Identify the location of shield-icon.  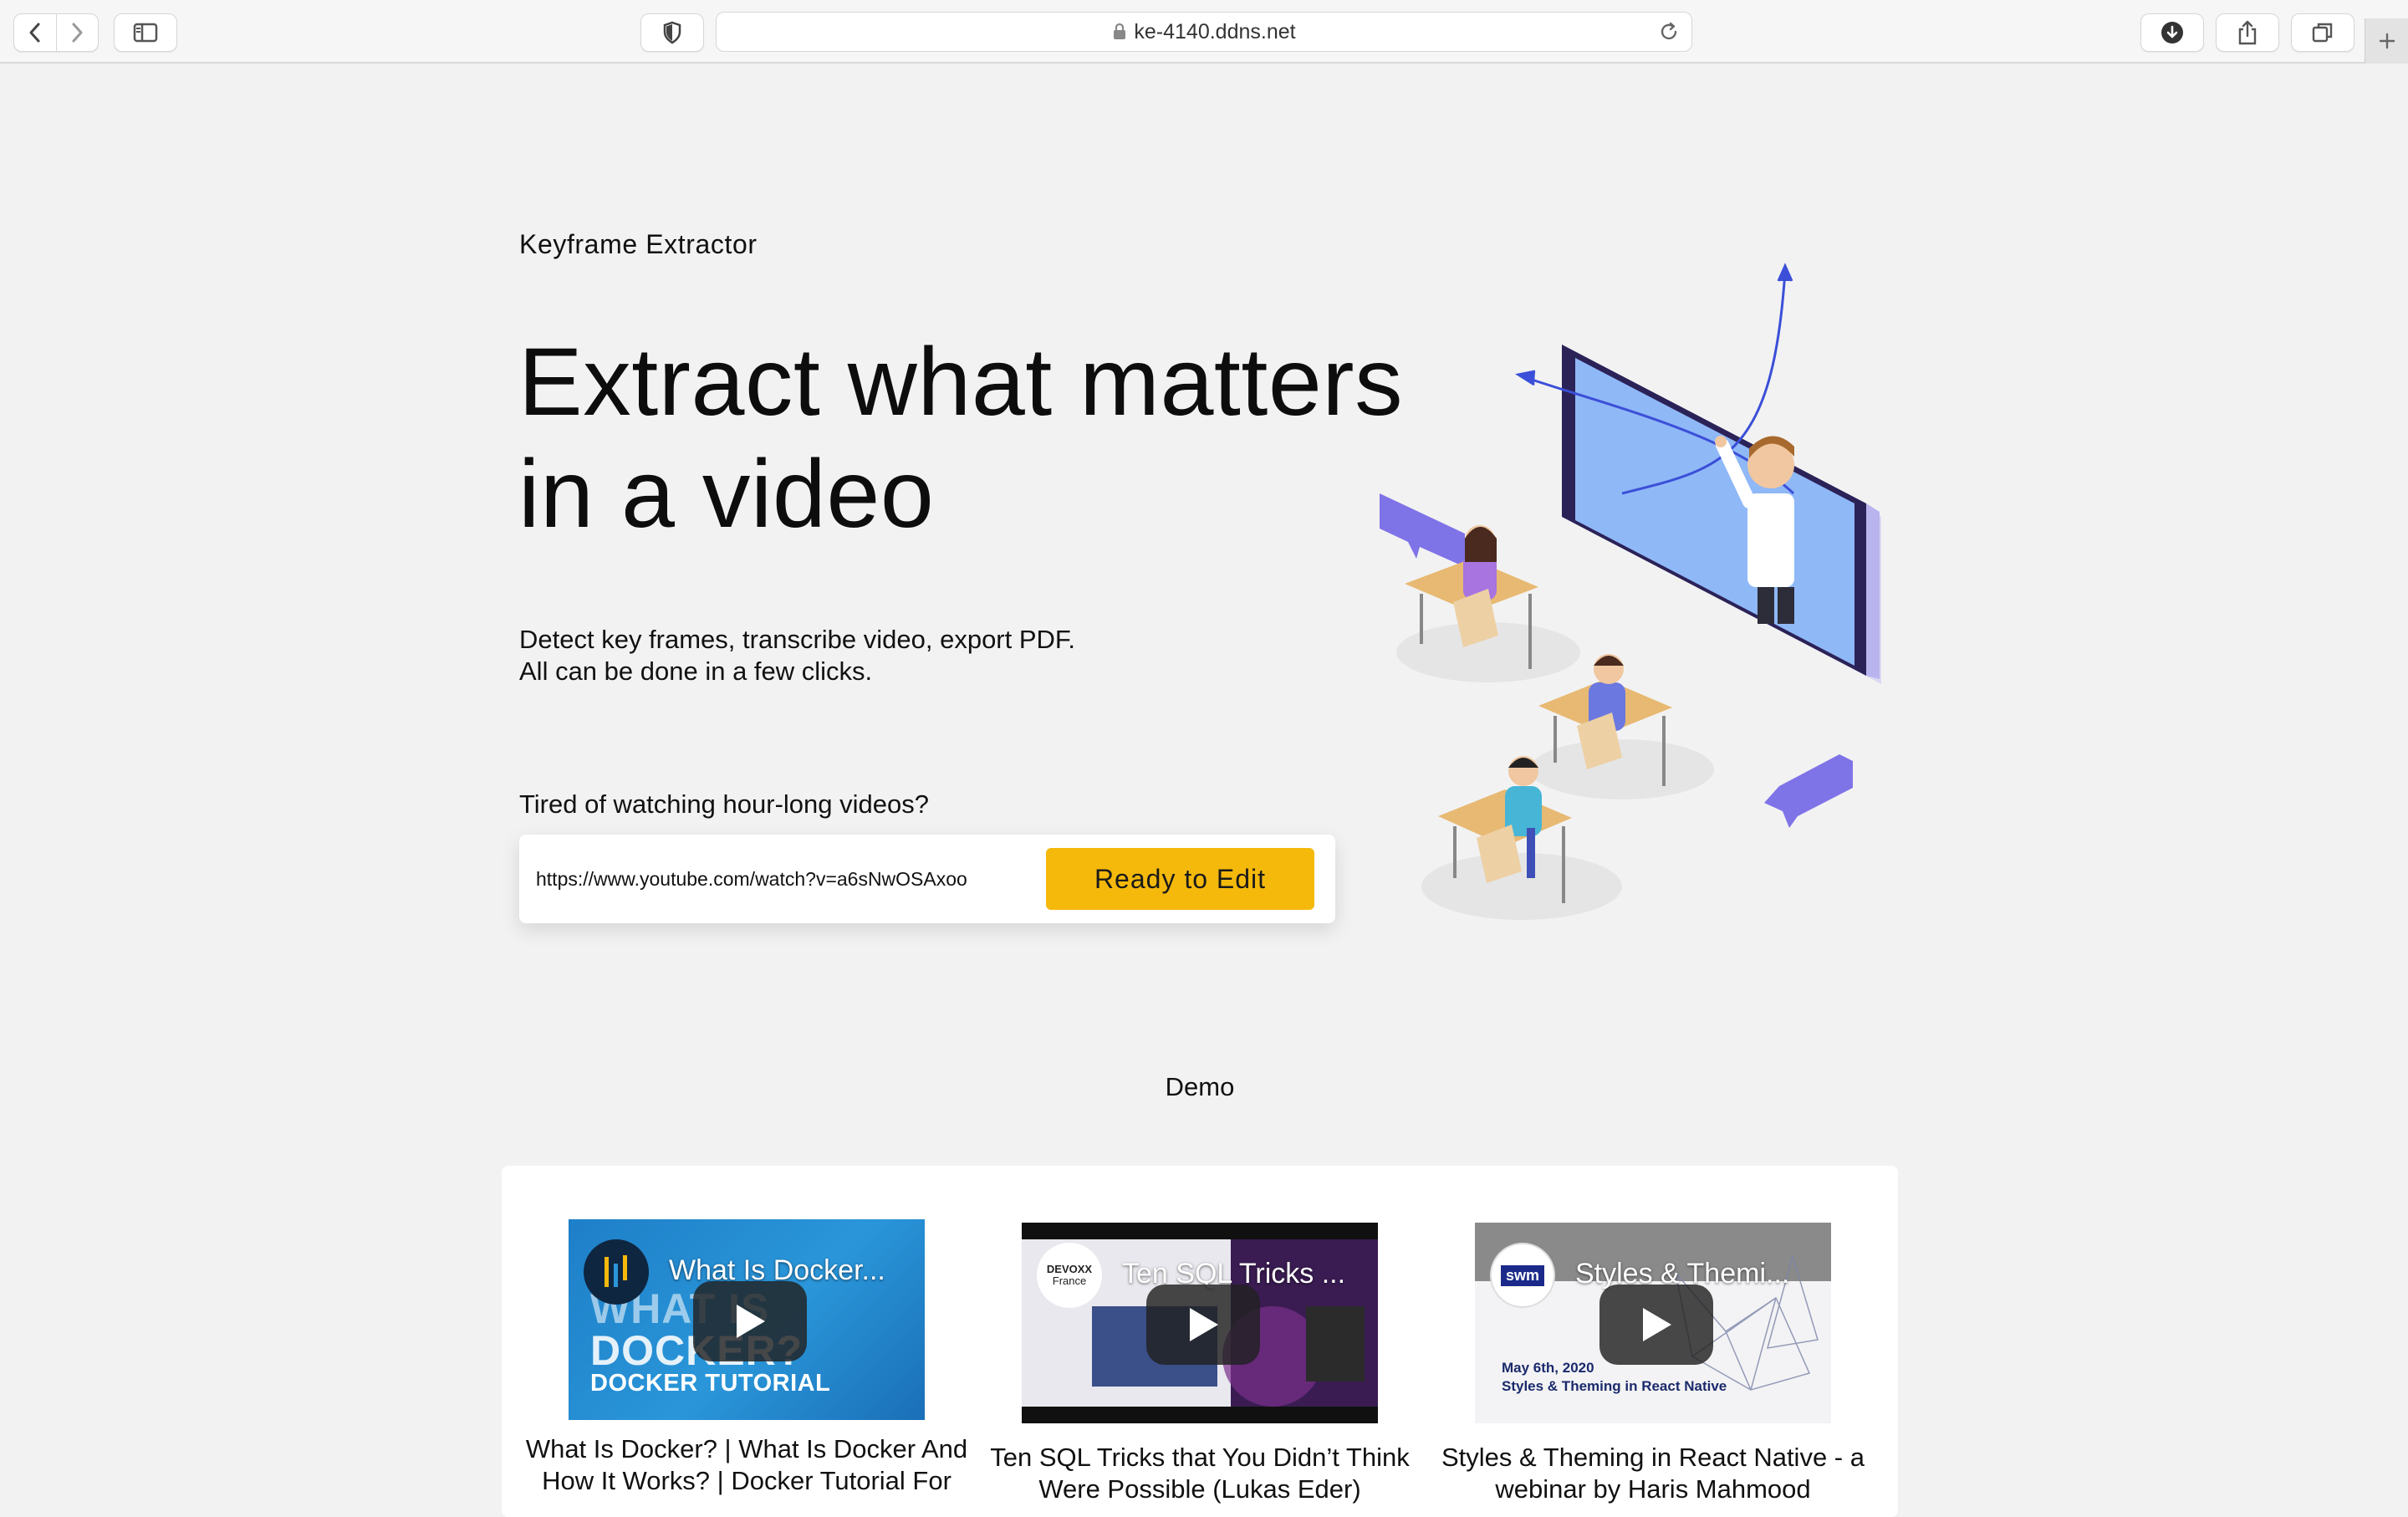
(672, 32).